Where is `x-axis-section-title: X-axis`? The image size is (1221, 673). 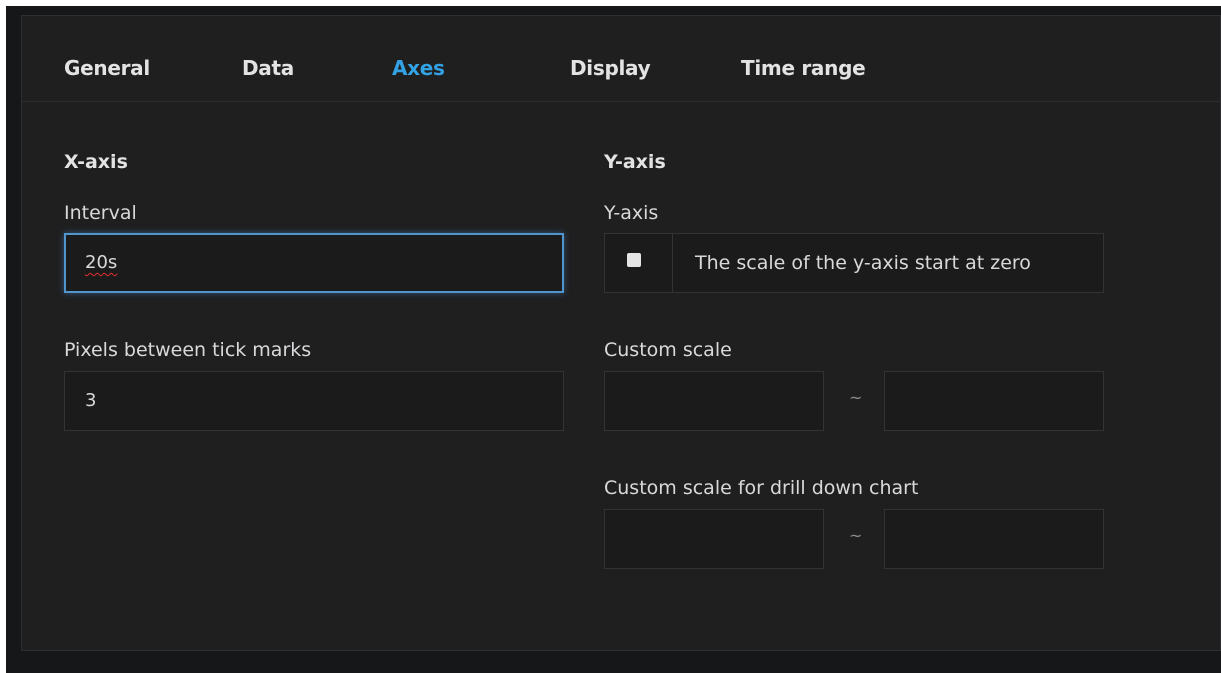
x-axis-section-title: X-axis is located at coordinates (96, 162).